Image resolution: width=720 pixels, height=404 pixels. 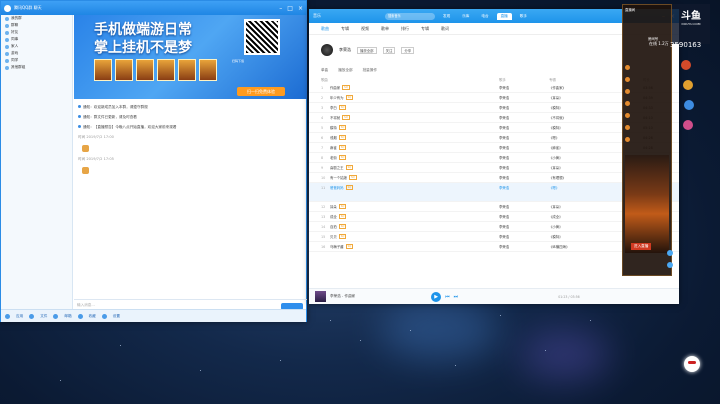 What do you see at coordinates (36, 67) in the screenshot?
I see `group-item: 其他群组` at bounding box center [36, 67].